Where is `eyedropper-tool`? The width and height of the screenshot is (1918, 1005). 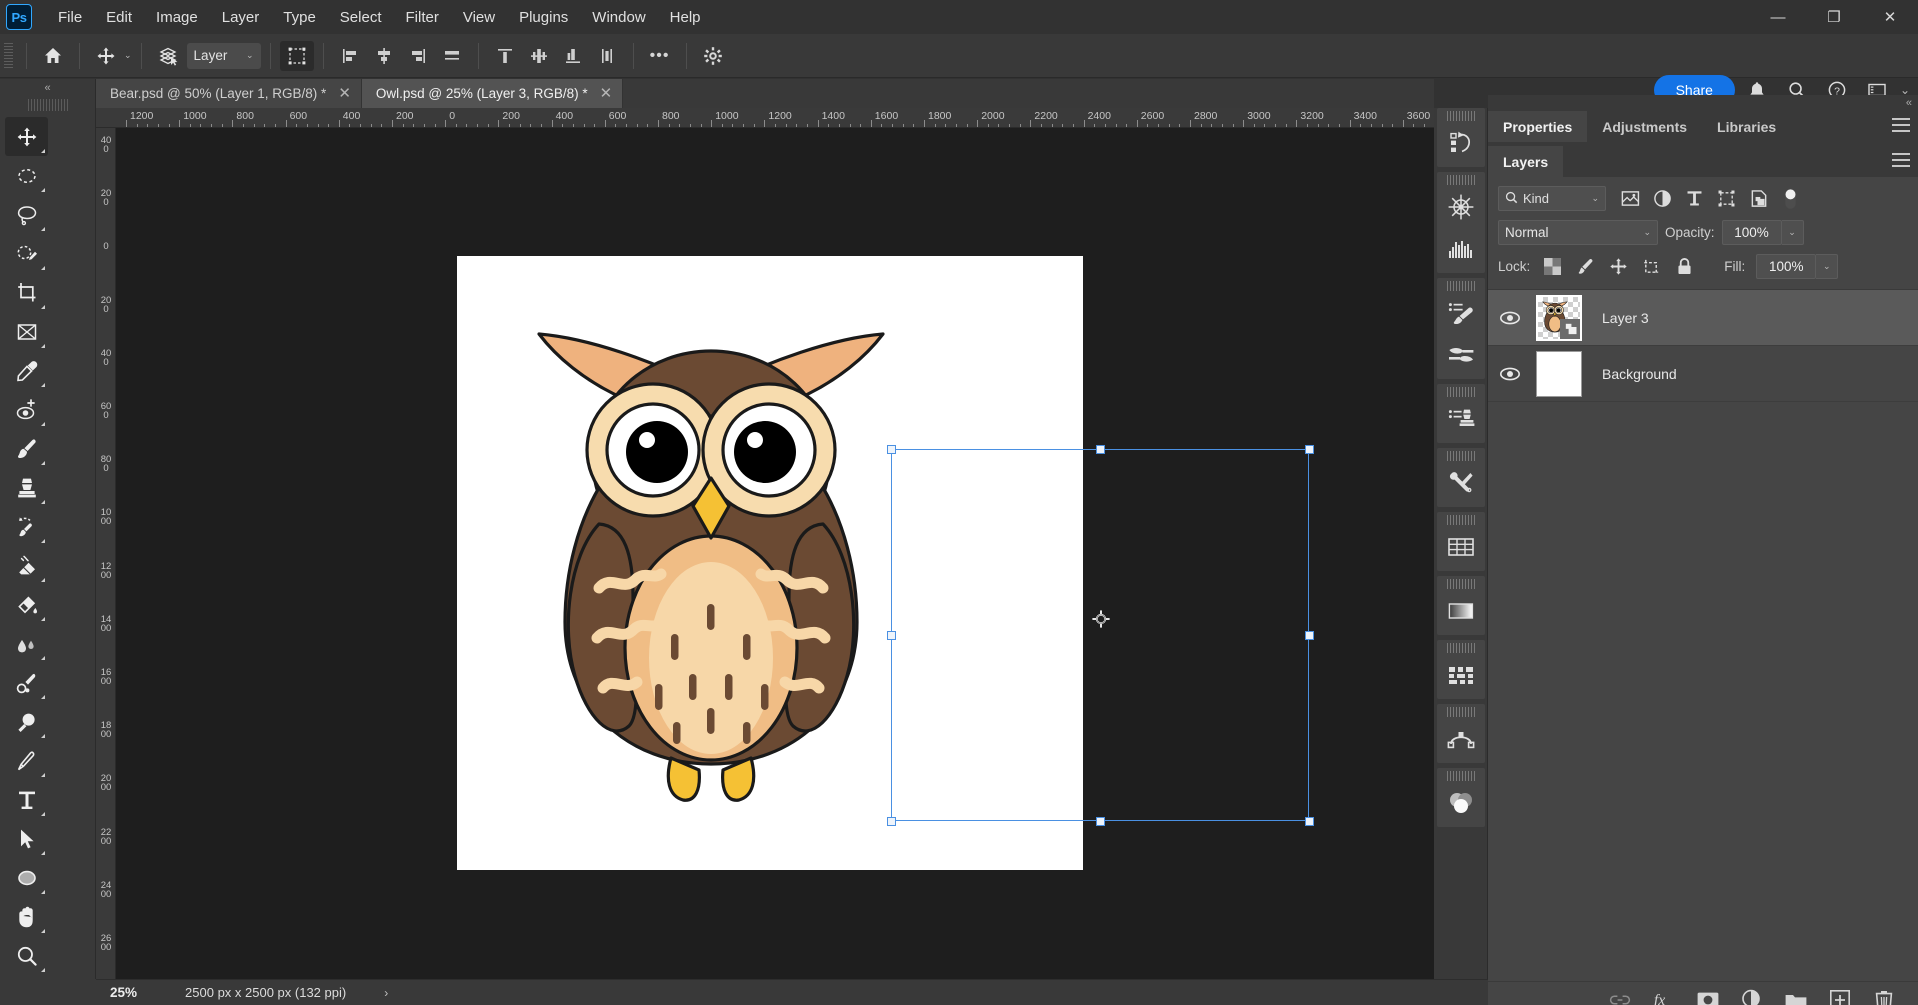 eyedropper-tool is located at coordinates (26, 370).